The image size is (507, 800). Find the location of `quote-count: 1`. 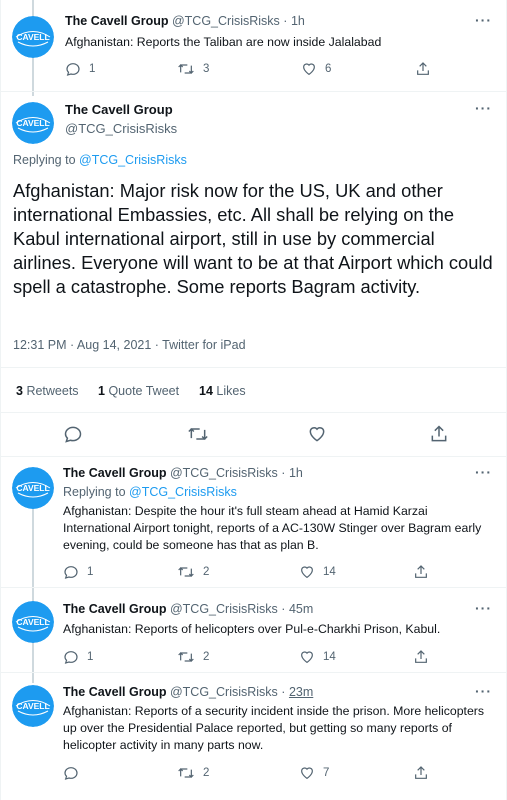

quote-count: 1 is located at coordinates (101, 391).